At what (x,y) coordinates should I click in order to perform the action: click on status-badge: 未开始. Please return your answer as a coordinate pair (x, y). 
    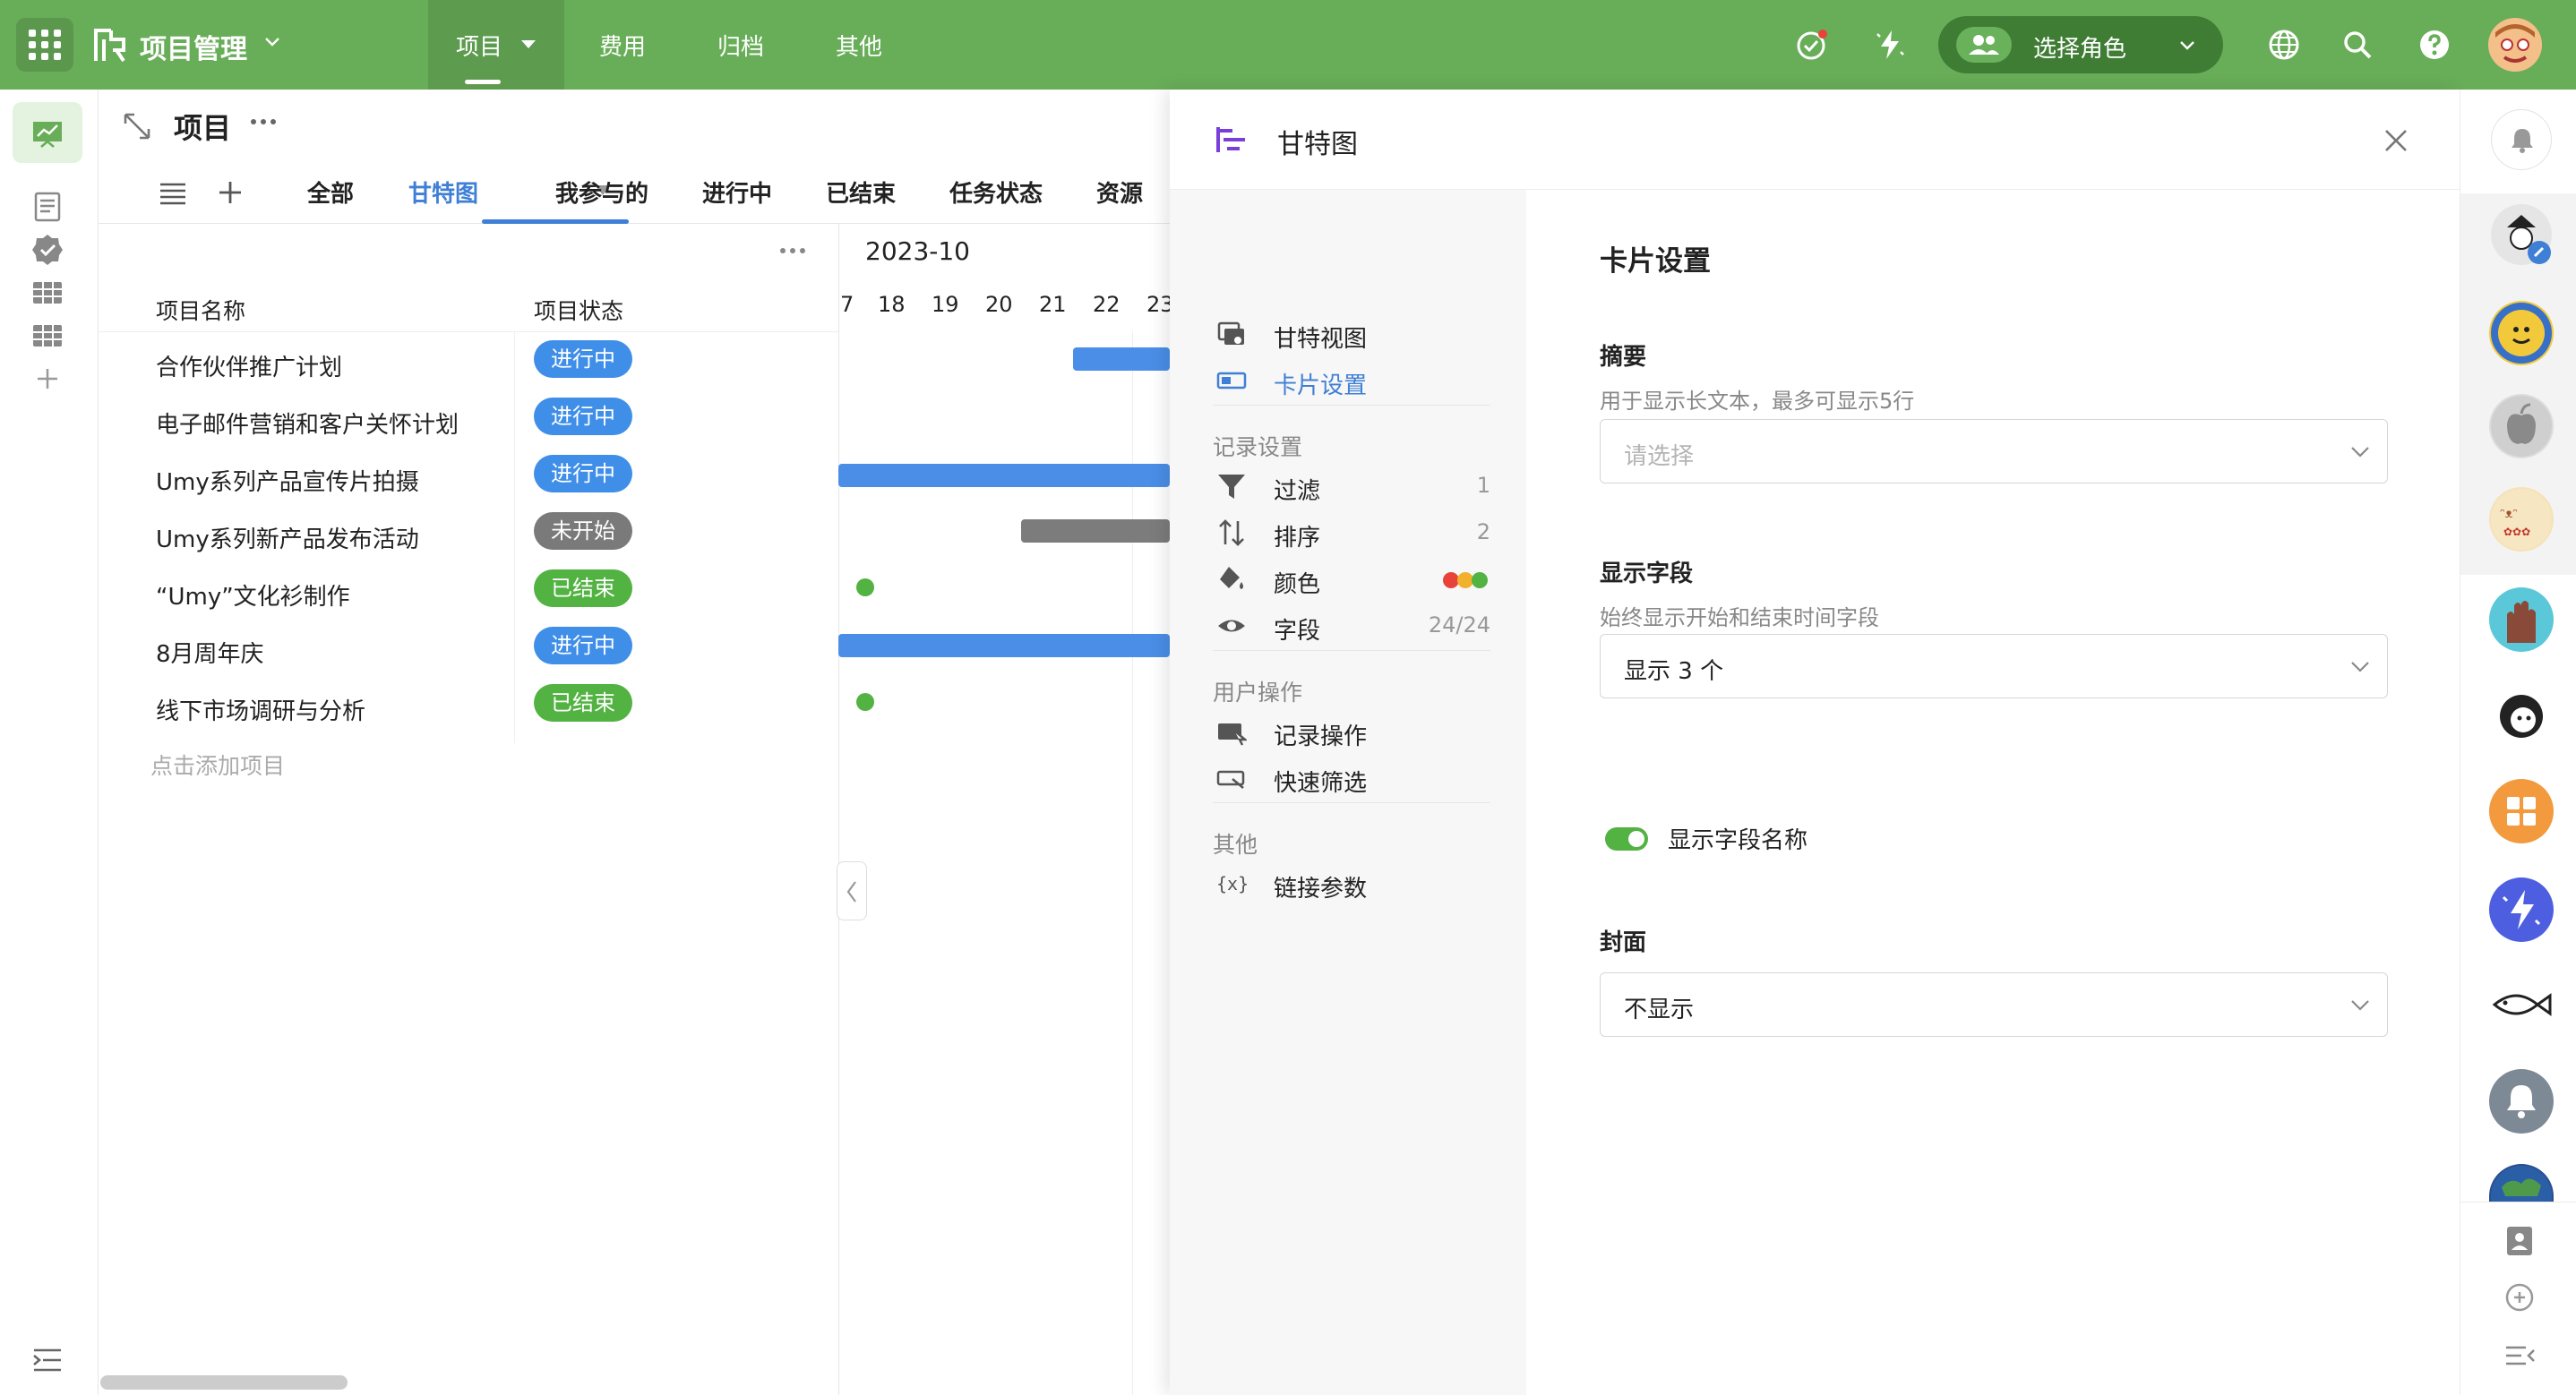
    Looking at the image, I should click on (583, 531).